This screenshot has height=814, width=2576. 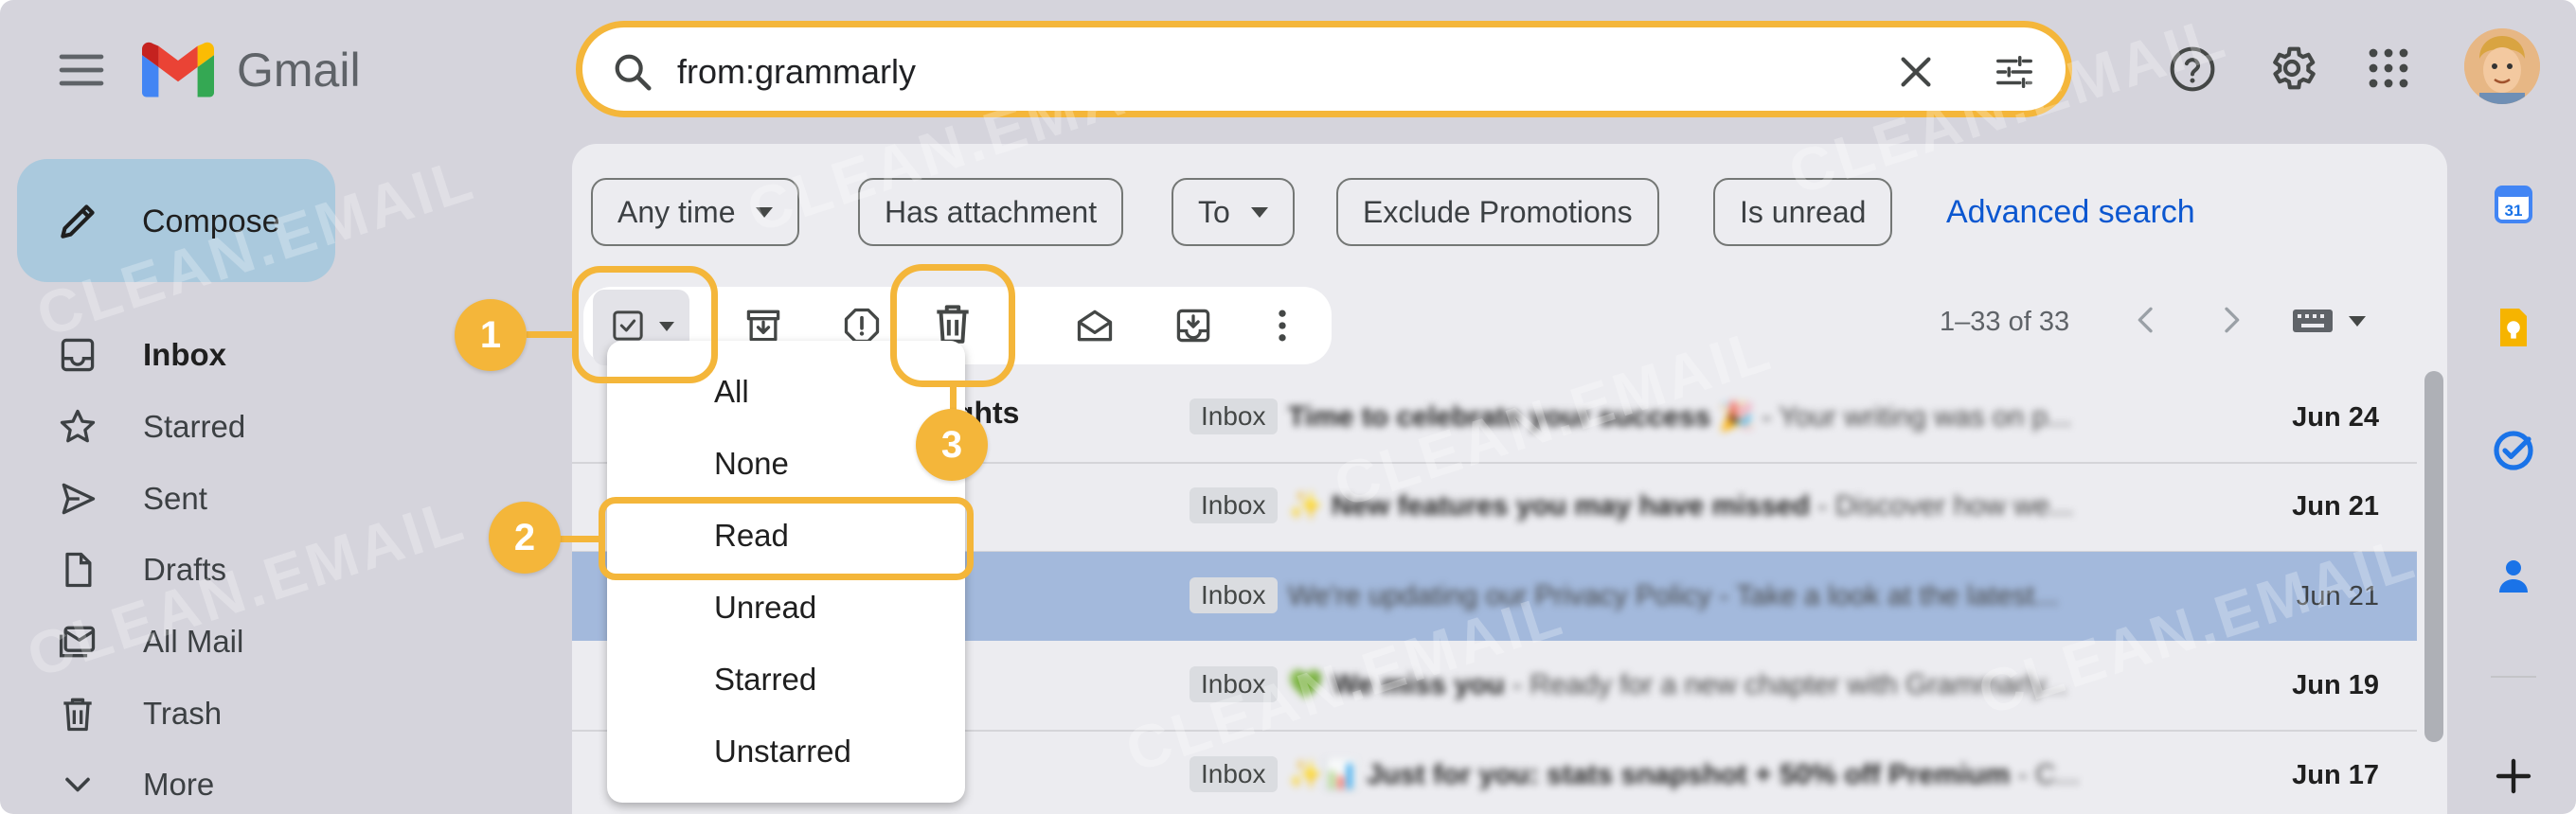 I want to click on rail-divider, so click(x=2513, y=677).